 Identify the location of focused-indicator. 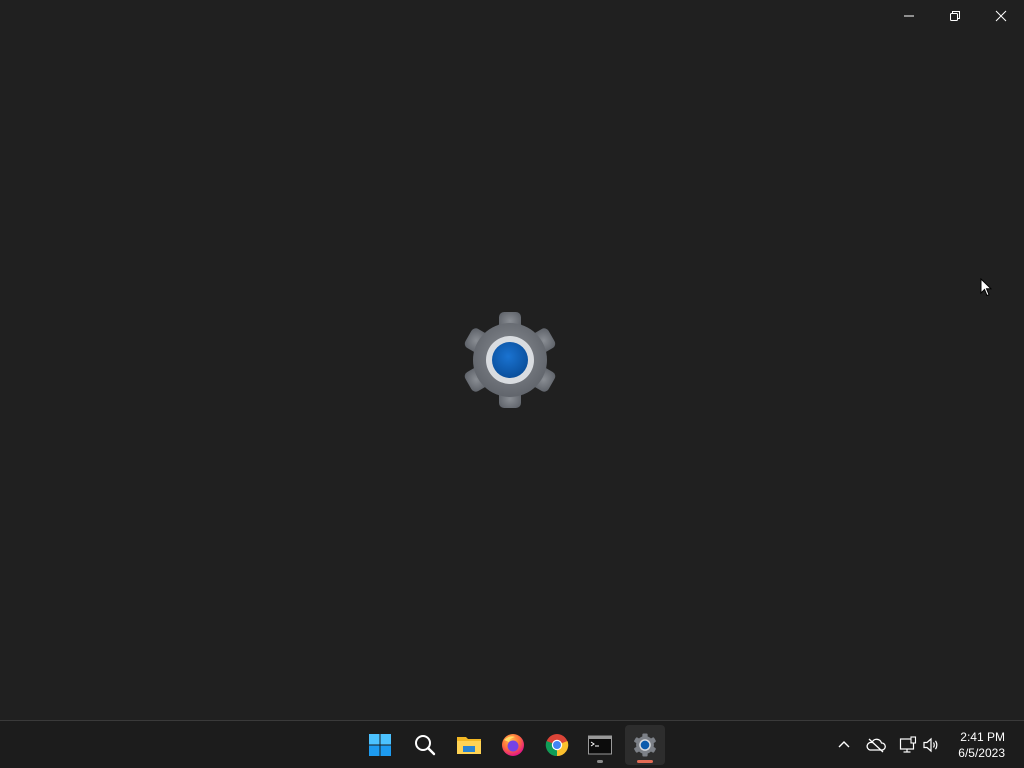
(645, 761).